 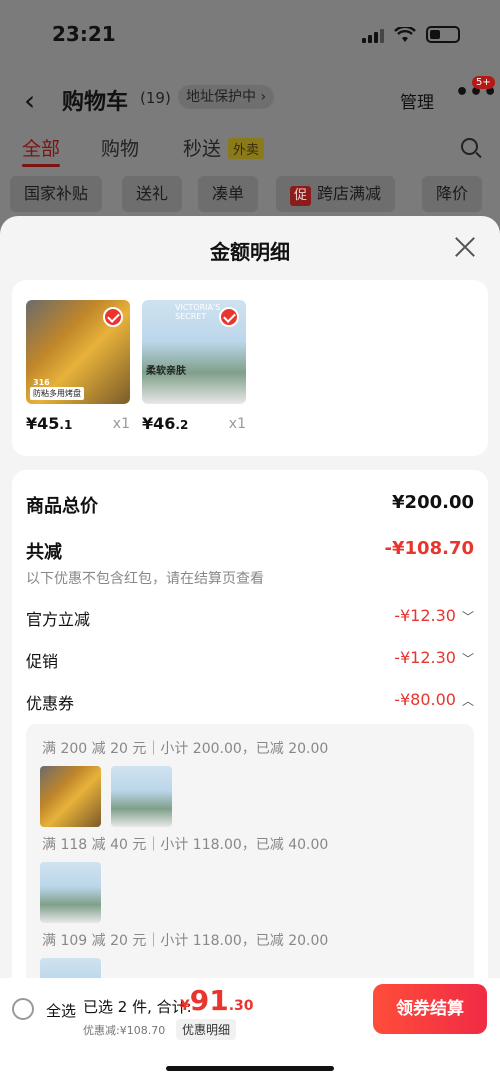 What do you see at coordinates (429, 548) in the screenshot?
I see `reduce-value: -¥108.70` at bounding box center [429, 548].